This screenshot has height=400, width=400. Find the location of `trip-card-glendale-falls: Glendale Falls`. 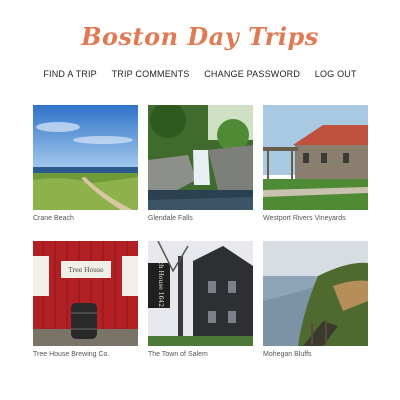

trip-card-glendale-falls: Glendale Falls is located at coordinates (200, 163).